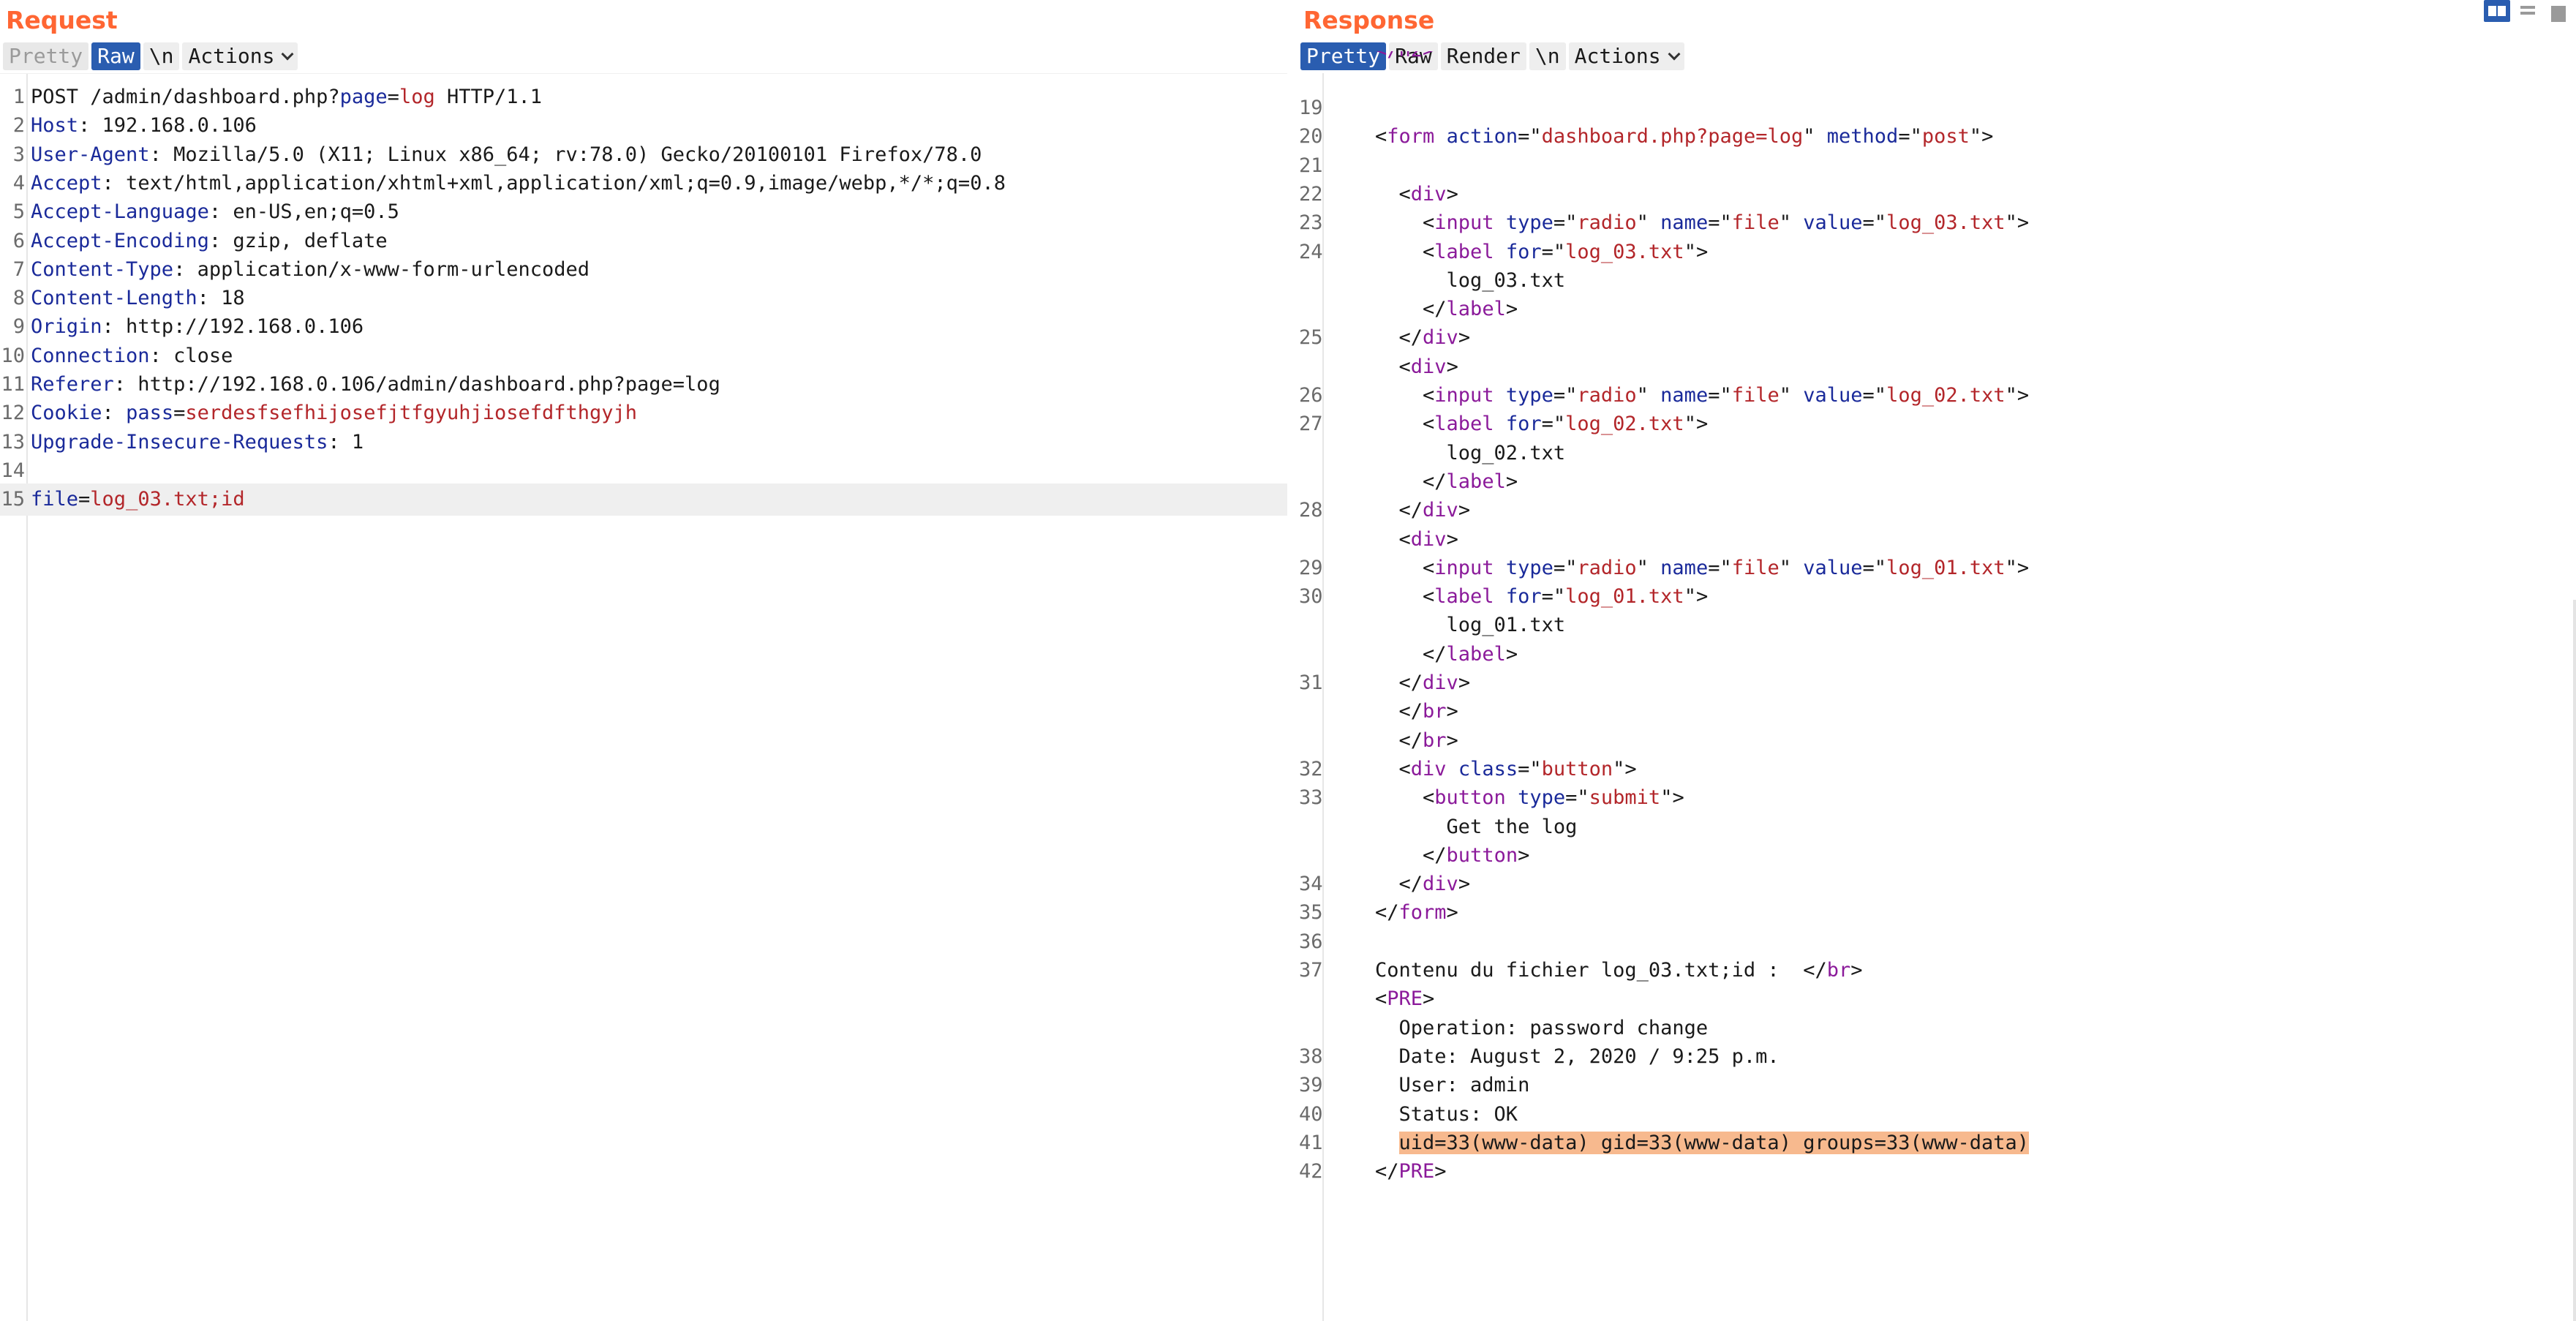 Image resolution: width=2576 pixels, height=1321 pixels. I want to click on request-tab-raw: Raw, so click(115, 56).